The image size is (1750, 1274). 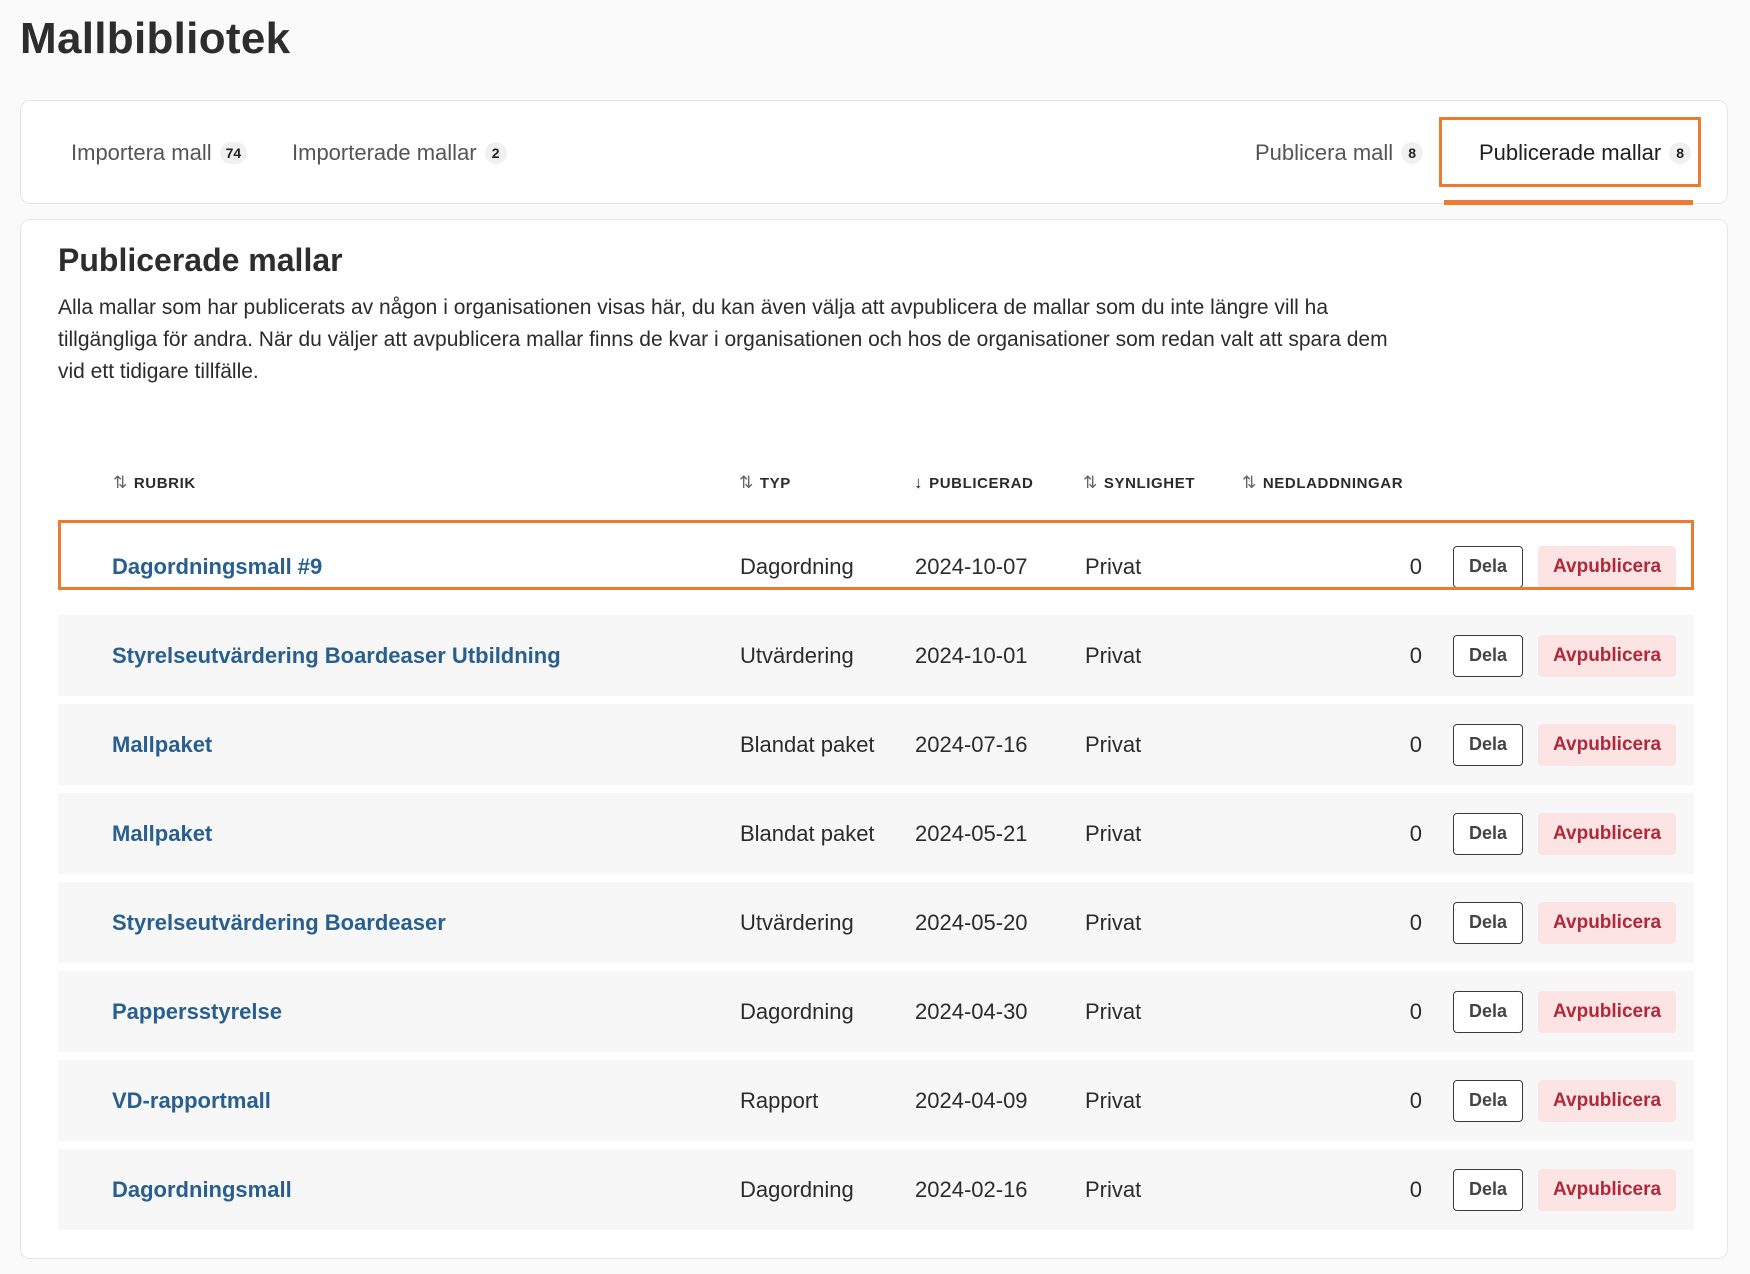 I want to click on tab-publicera-mall: Publicera mall 8, so click(x=1339, y=153).